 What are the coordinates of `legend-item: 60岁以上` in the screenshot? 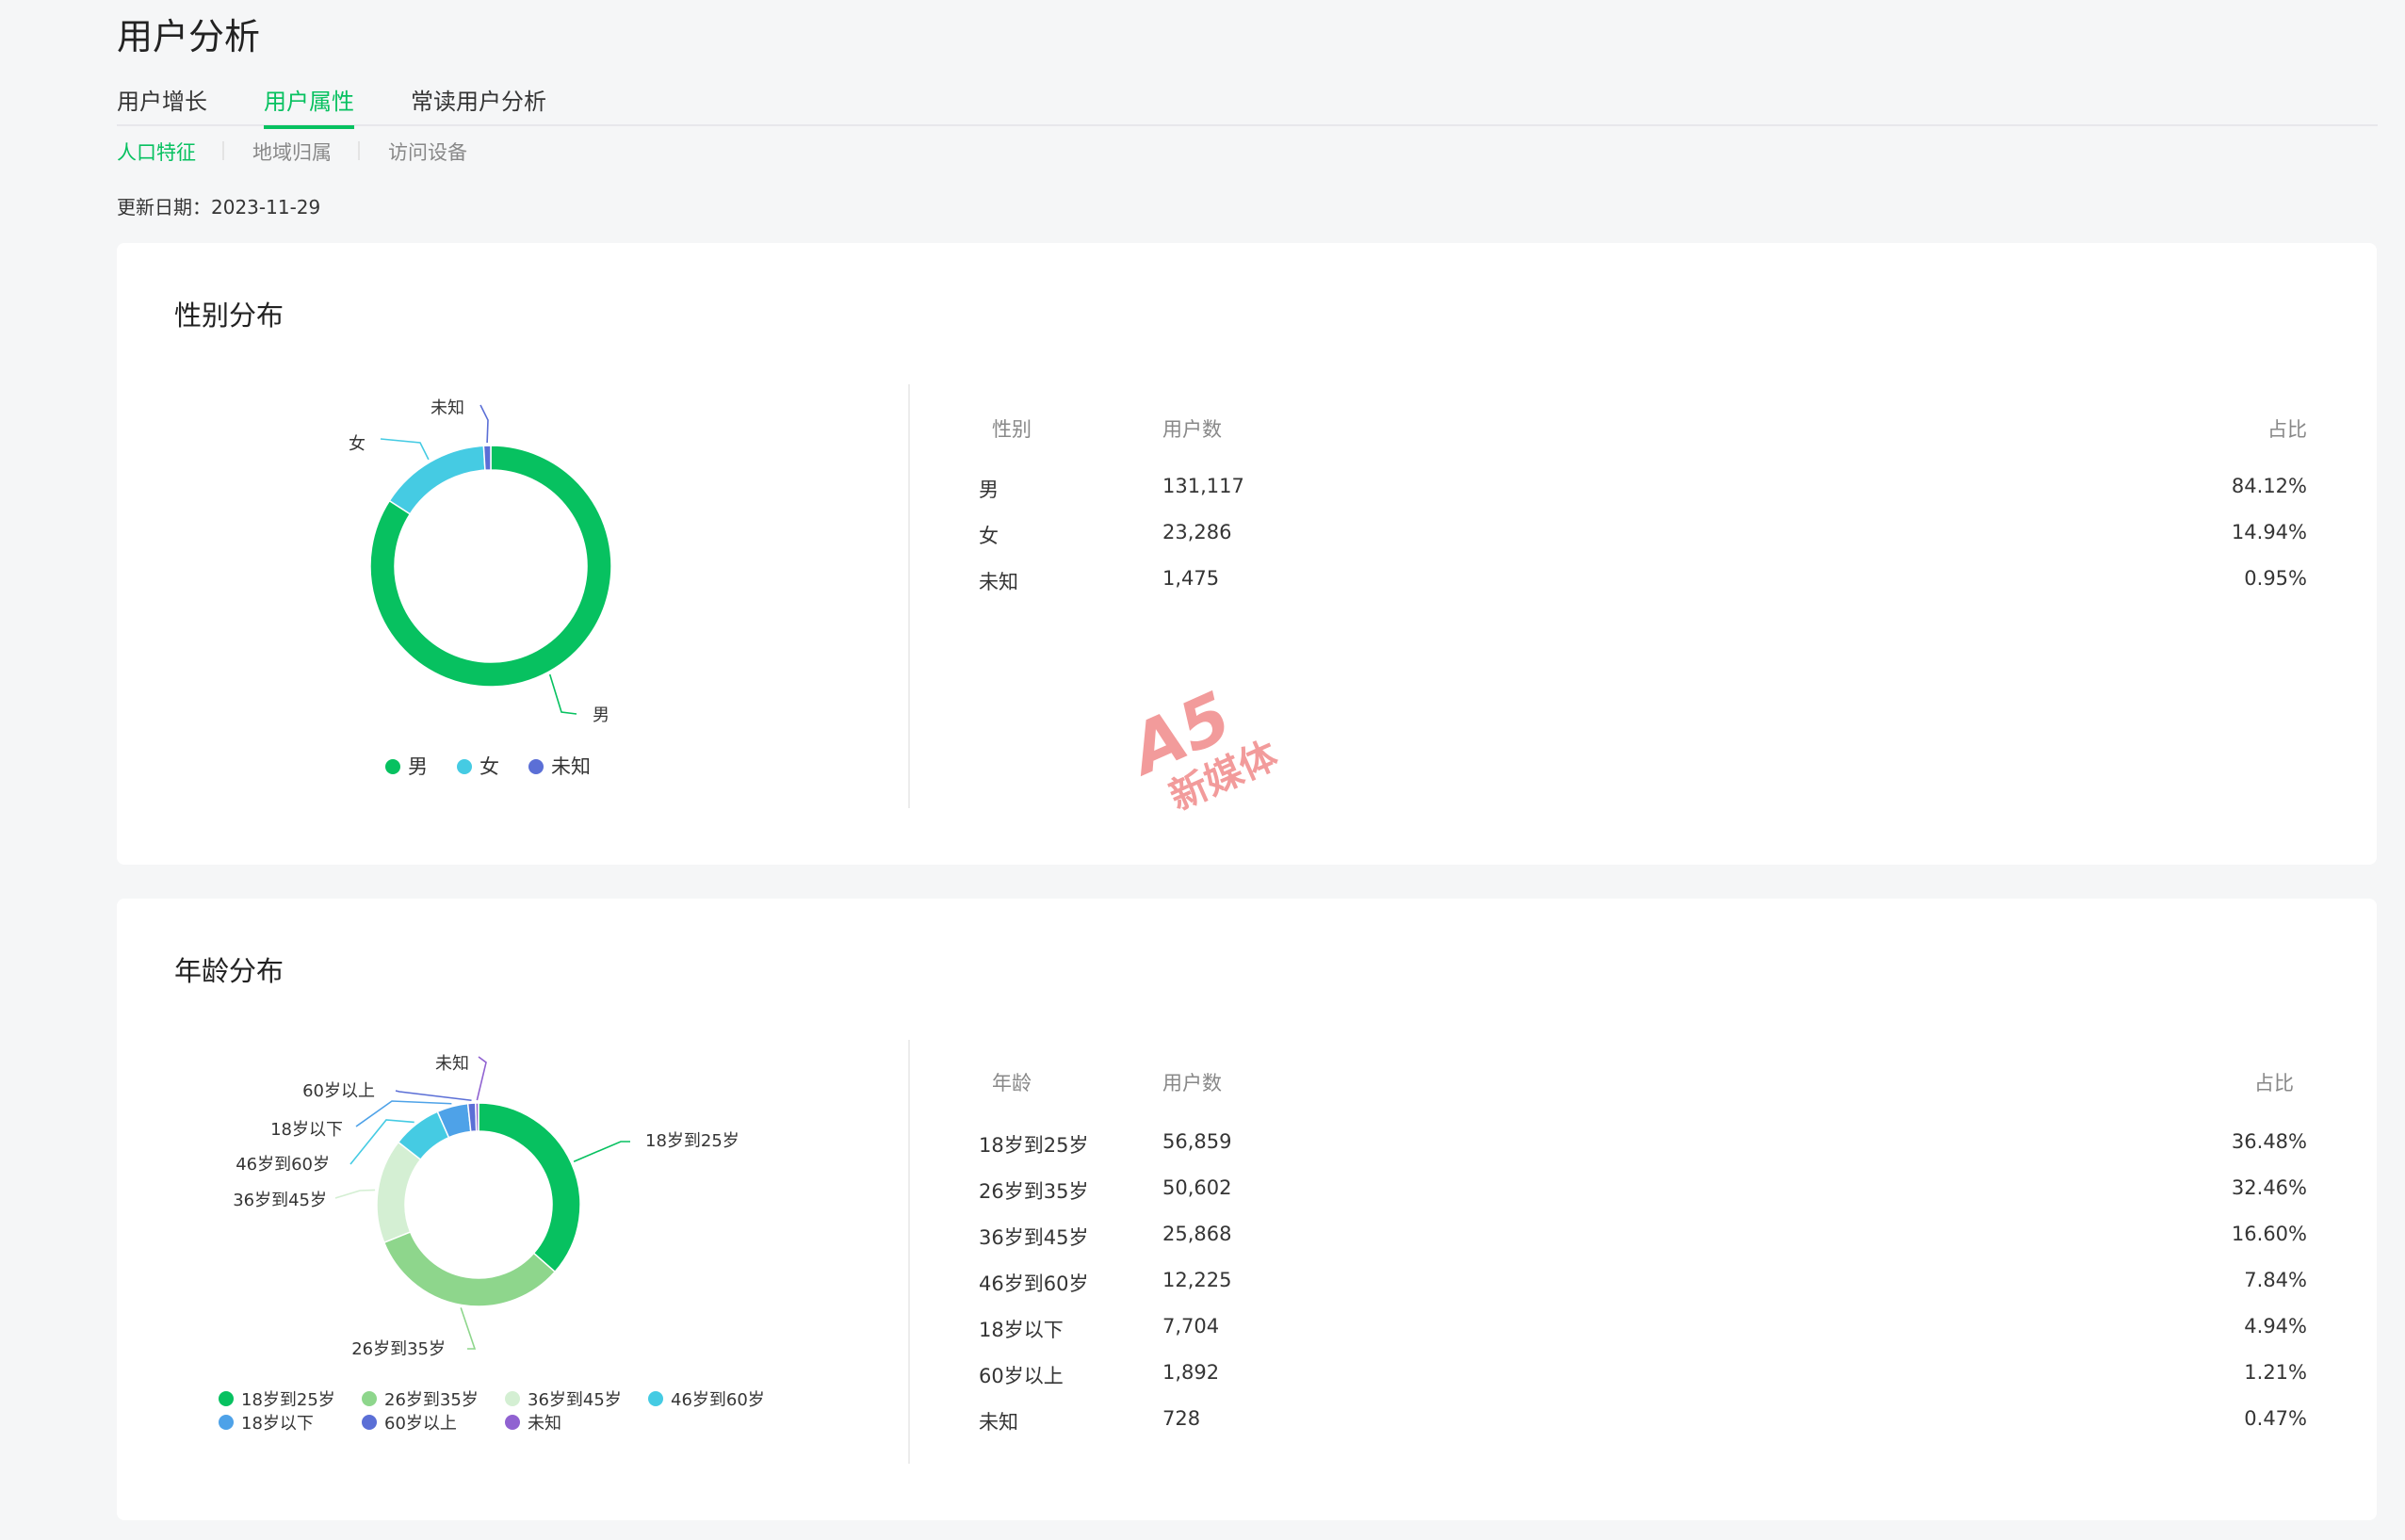 It's located at (409, 1422).